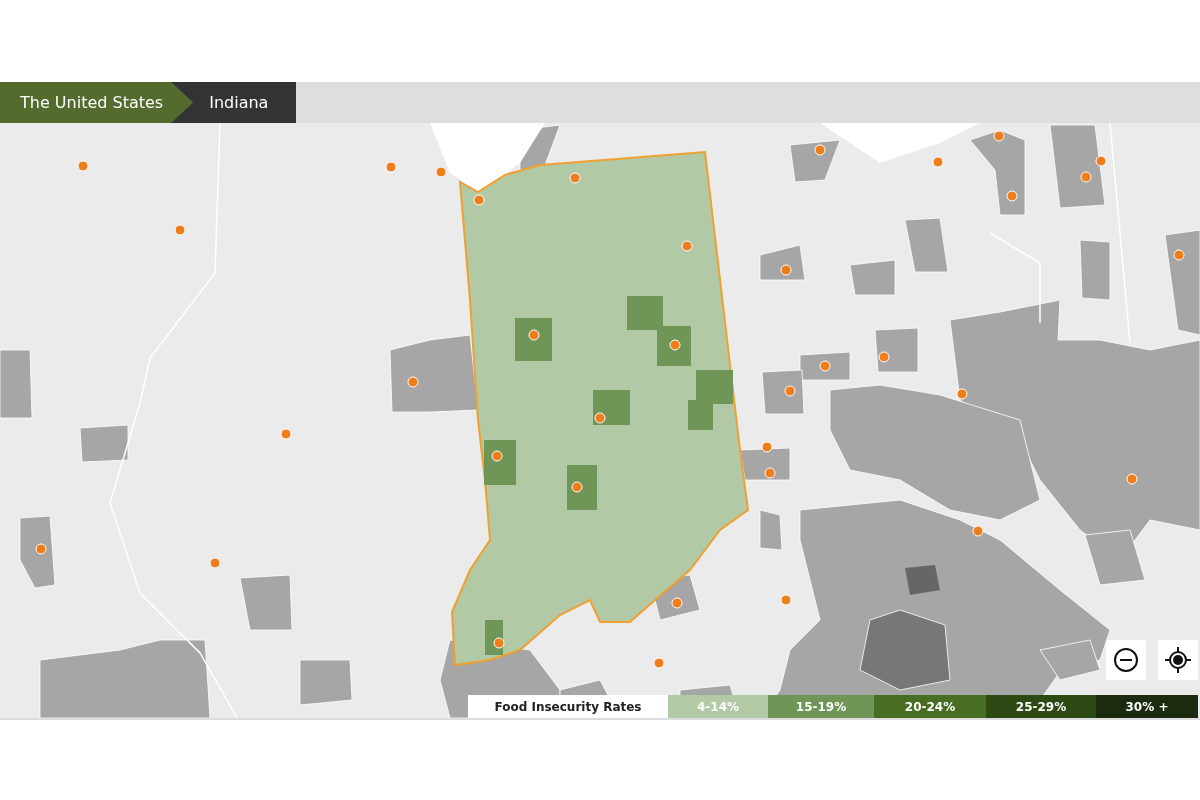 This screenshot has width=1200, height=800. Describe the element at coordinates (97, 102) in the screenshot. I see `breadcrumb-link: The United States` at that location.